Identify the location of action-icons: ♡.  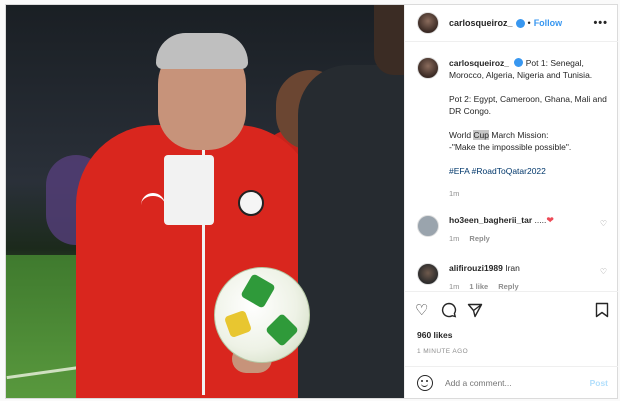
(512, 312).